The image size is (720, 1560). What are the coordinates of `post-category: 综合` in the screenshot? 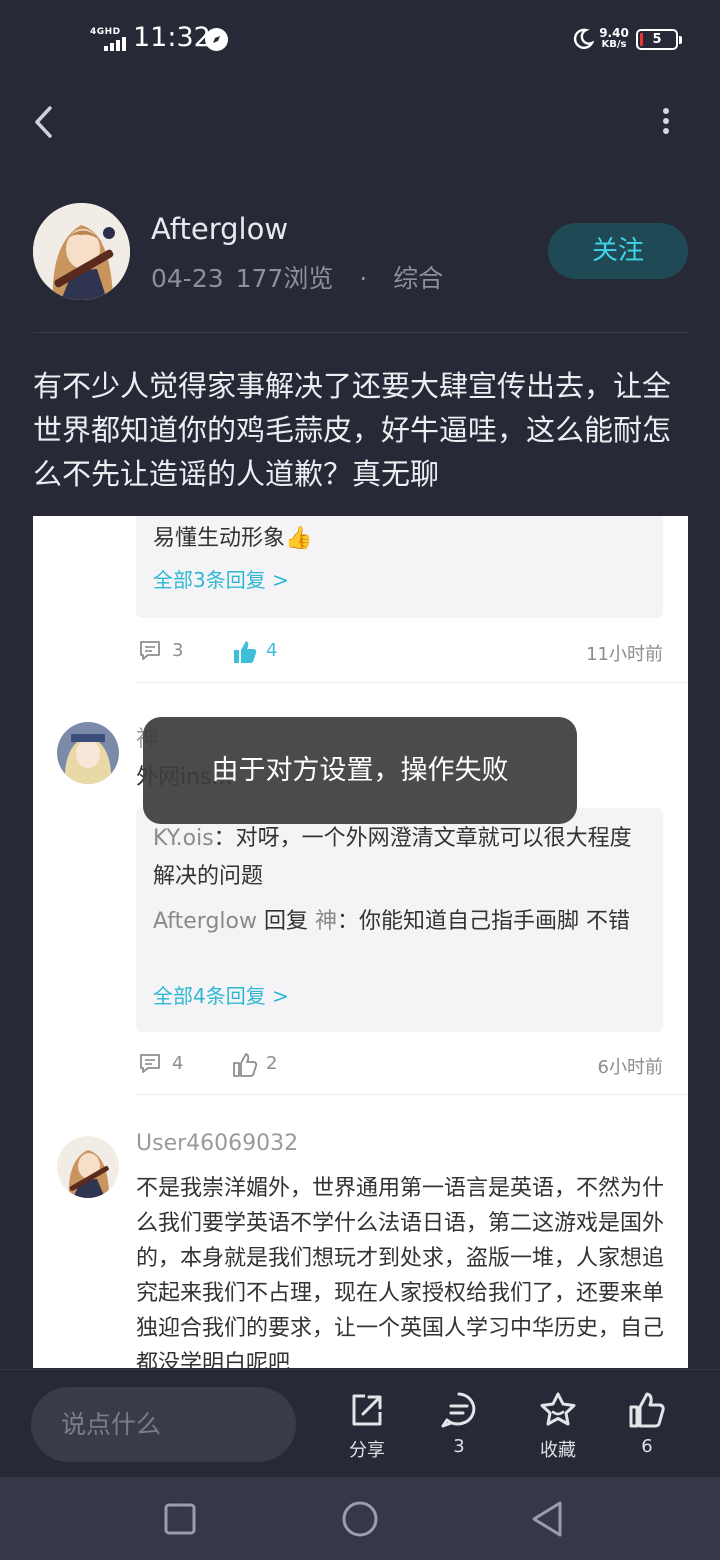 It's located at (418, 278).